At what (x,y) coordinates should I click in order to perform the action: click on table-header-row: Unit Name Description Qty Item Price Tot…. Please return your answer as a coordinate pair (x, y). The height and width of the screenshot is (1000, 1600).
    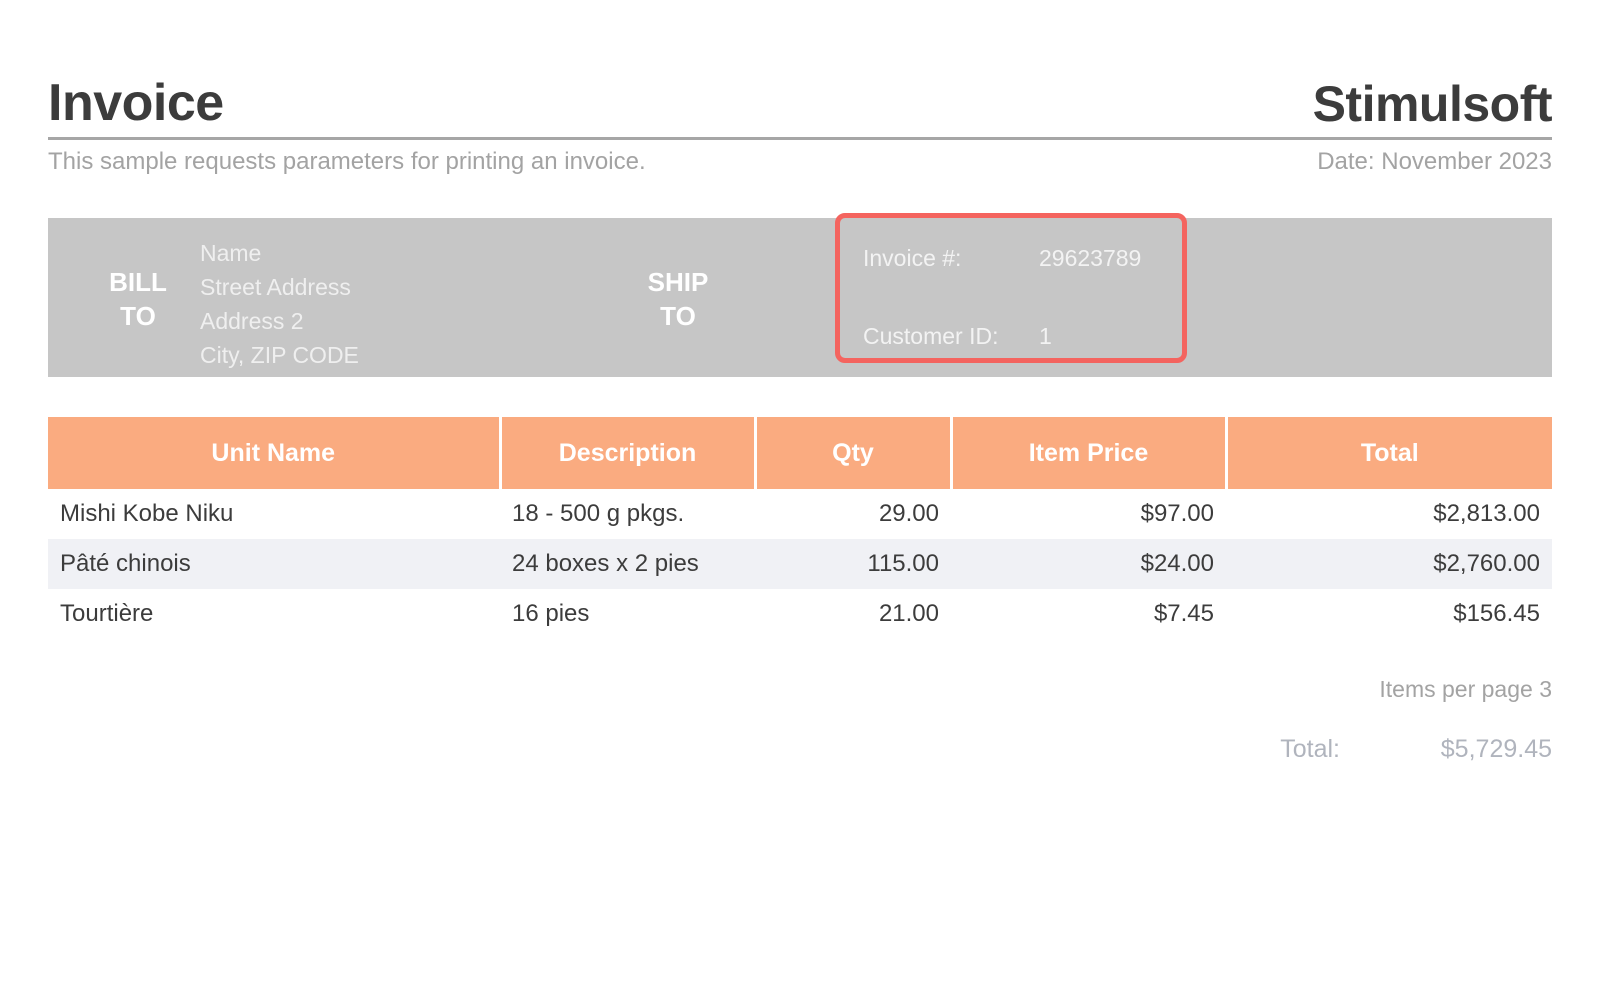
    Looking at the image, I should click on (800, 453).